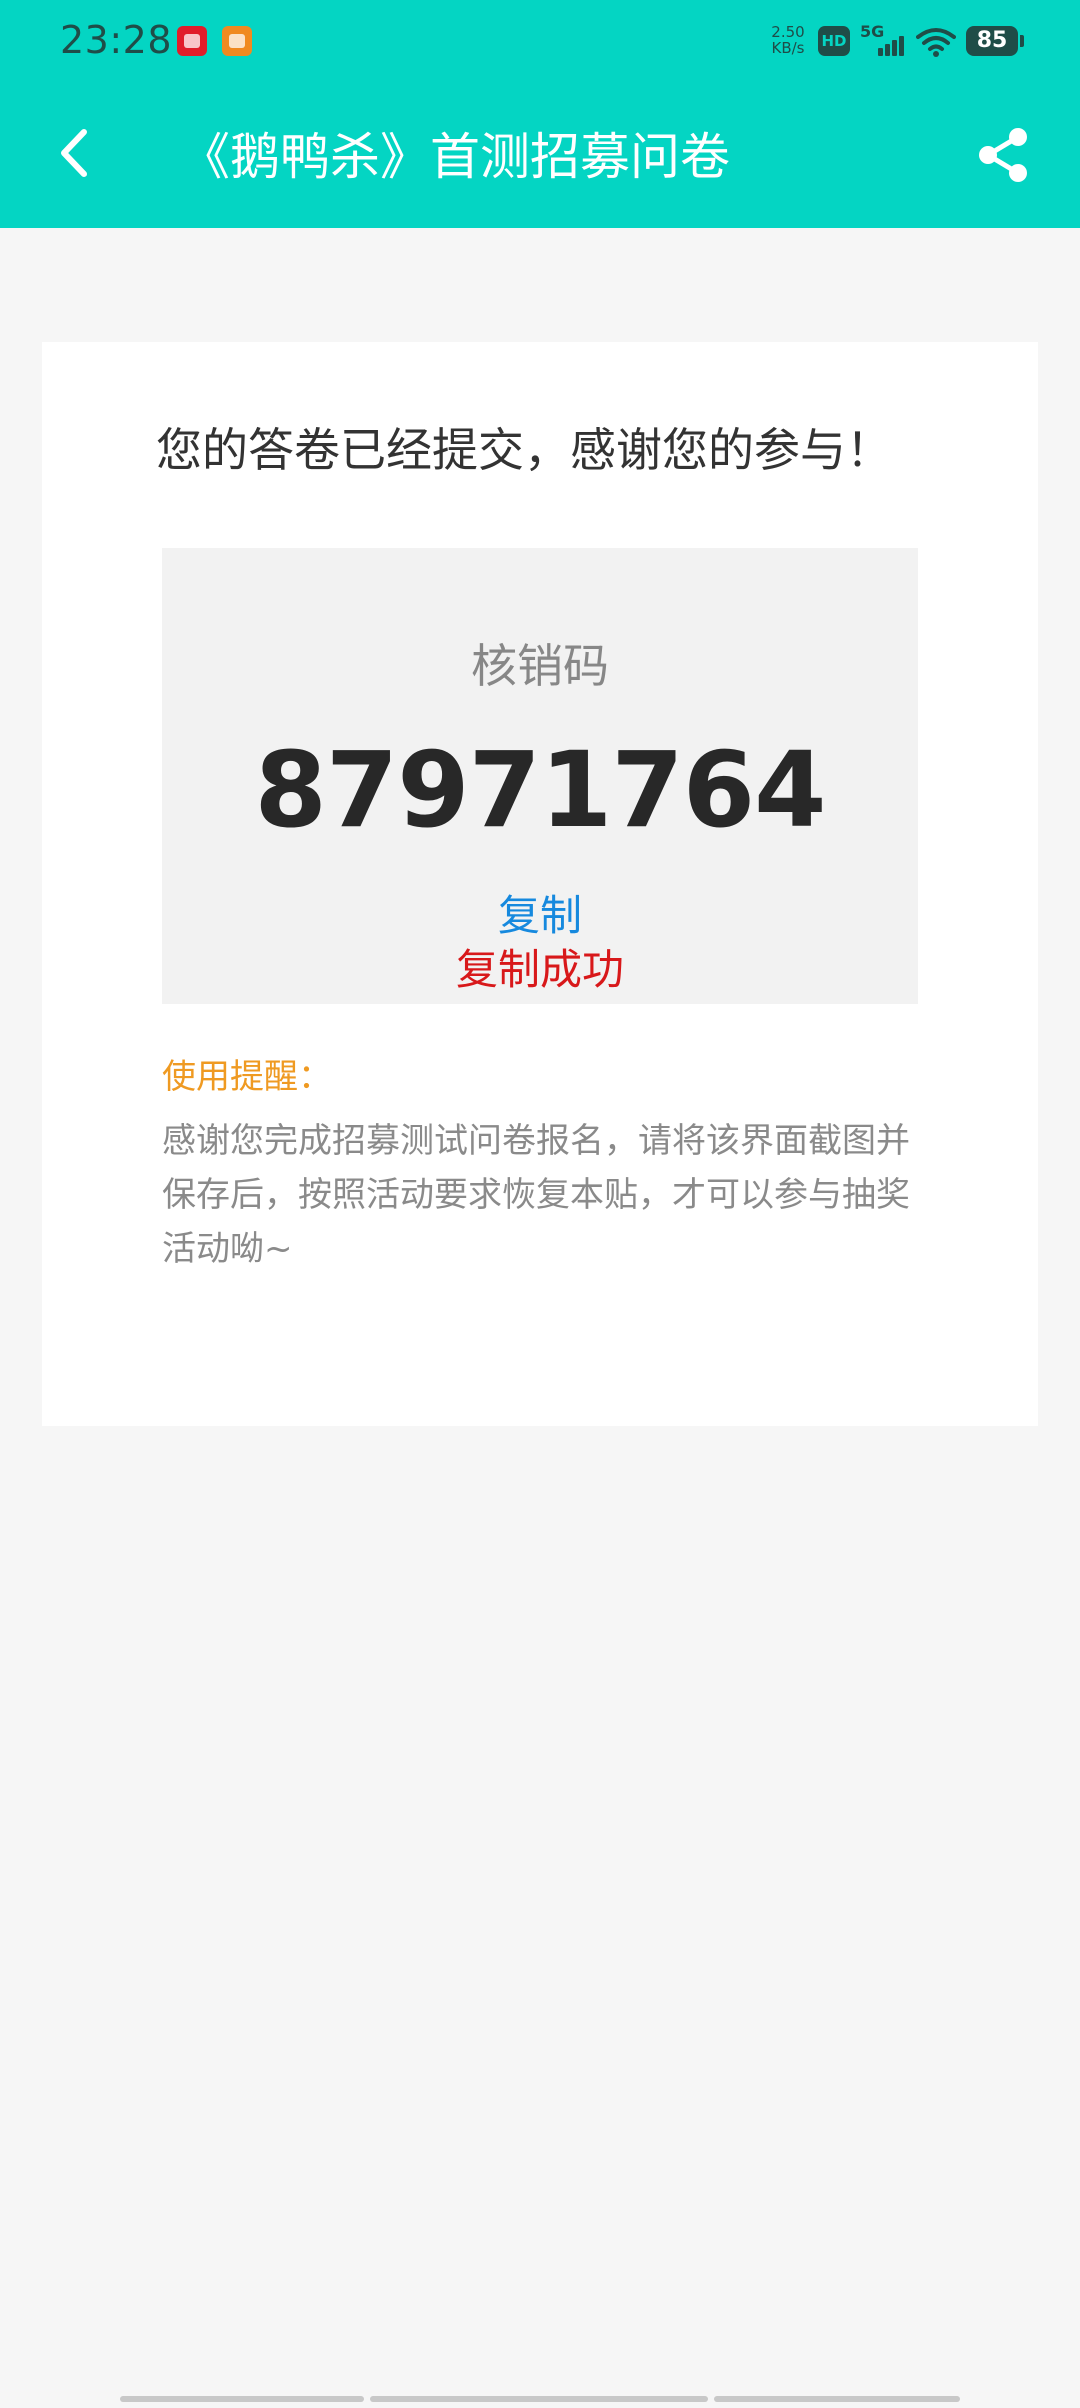  I want to click on status-time: 23:28, so click(116, 40).